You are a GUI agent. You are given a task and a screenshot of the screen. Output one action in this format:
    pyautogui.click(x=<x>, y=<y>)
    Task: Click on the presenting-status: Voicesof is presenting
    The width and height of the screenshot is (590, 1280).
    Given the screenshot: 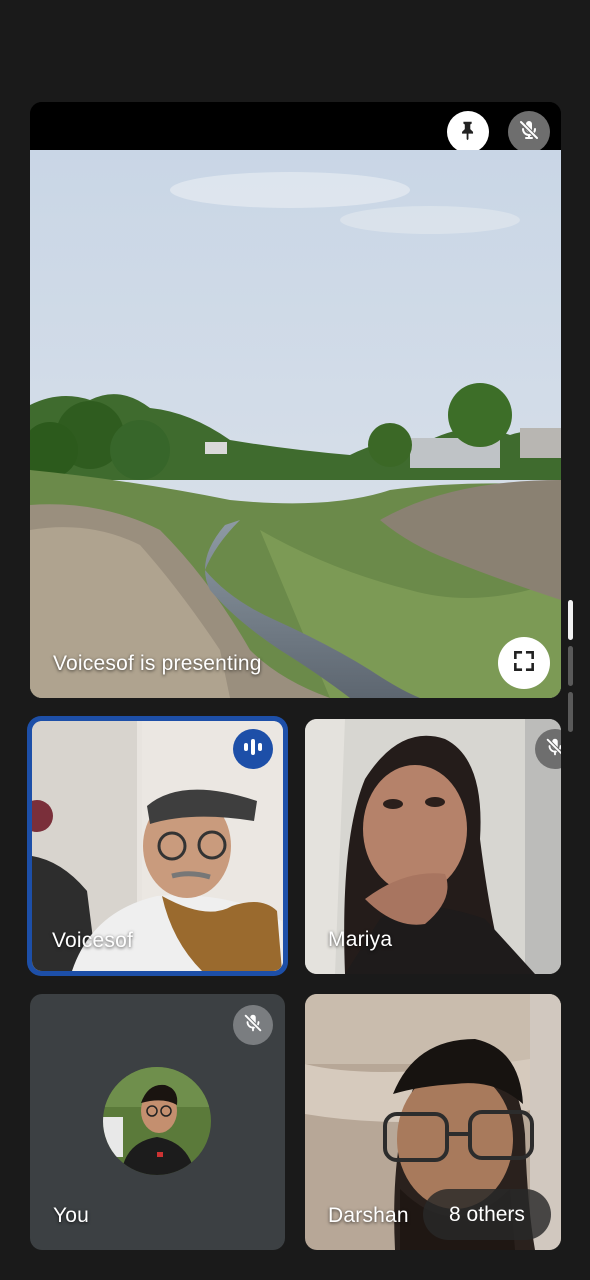 What is the action you would take?
    pyautogui.click(x=157, y=663)
    